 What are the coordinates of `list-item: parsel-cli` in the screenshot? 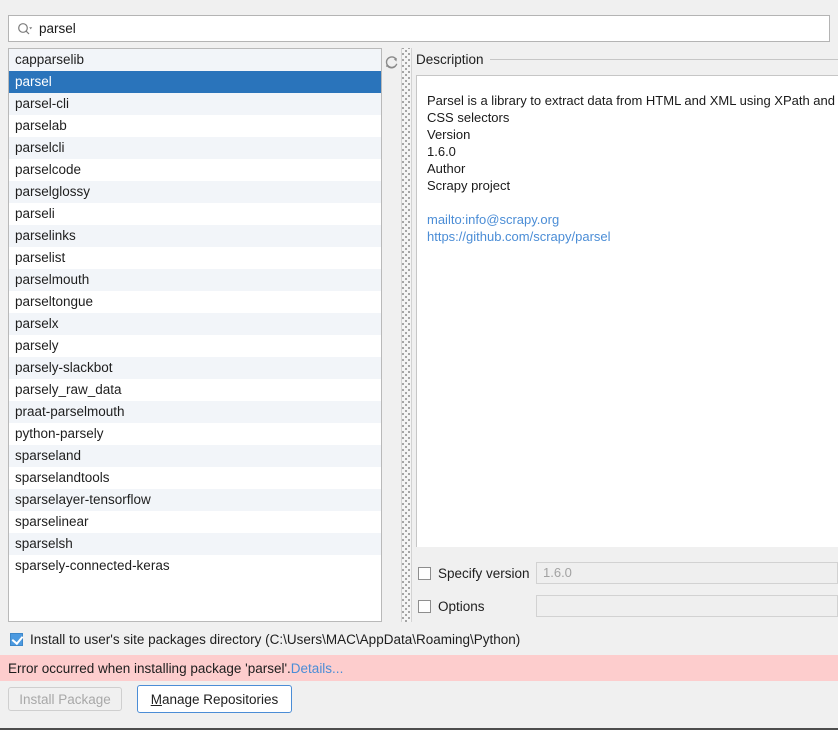 It's located at (195, 104).